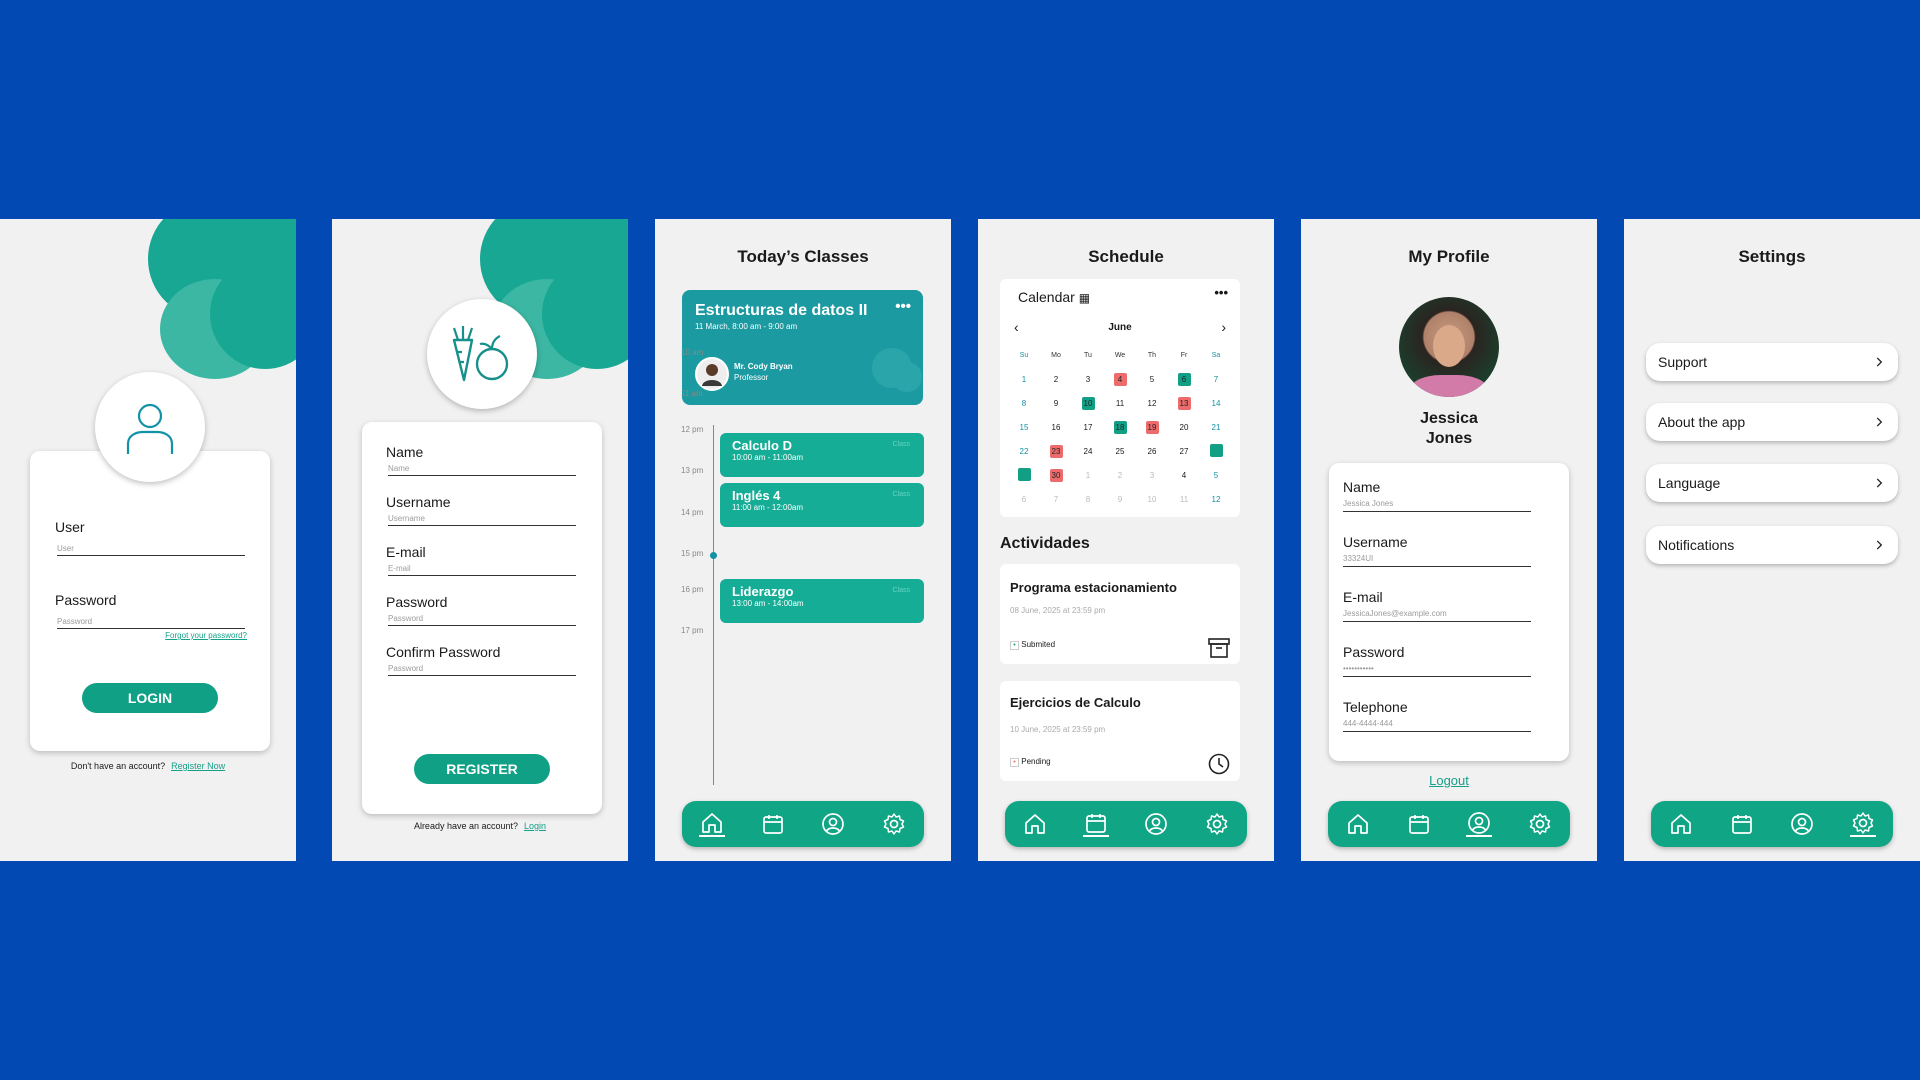  What do you see at coordinates (1437, 725) in the screenshot?
I see `field-value: 444-4444-444` at bounding box center [1437, 725].